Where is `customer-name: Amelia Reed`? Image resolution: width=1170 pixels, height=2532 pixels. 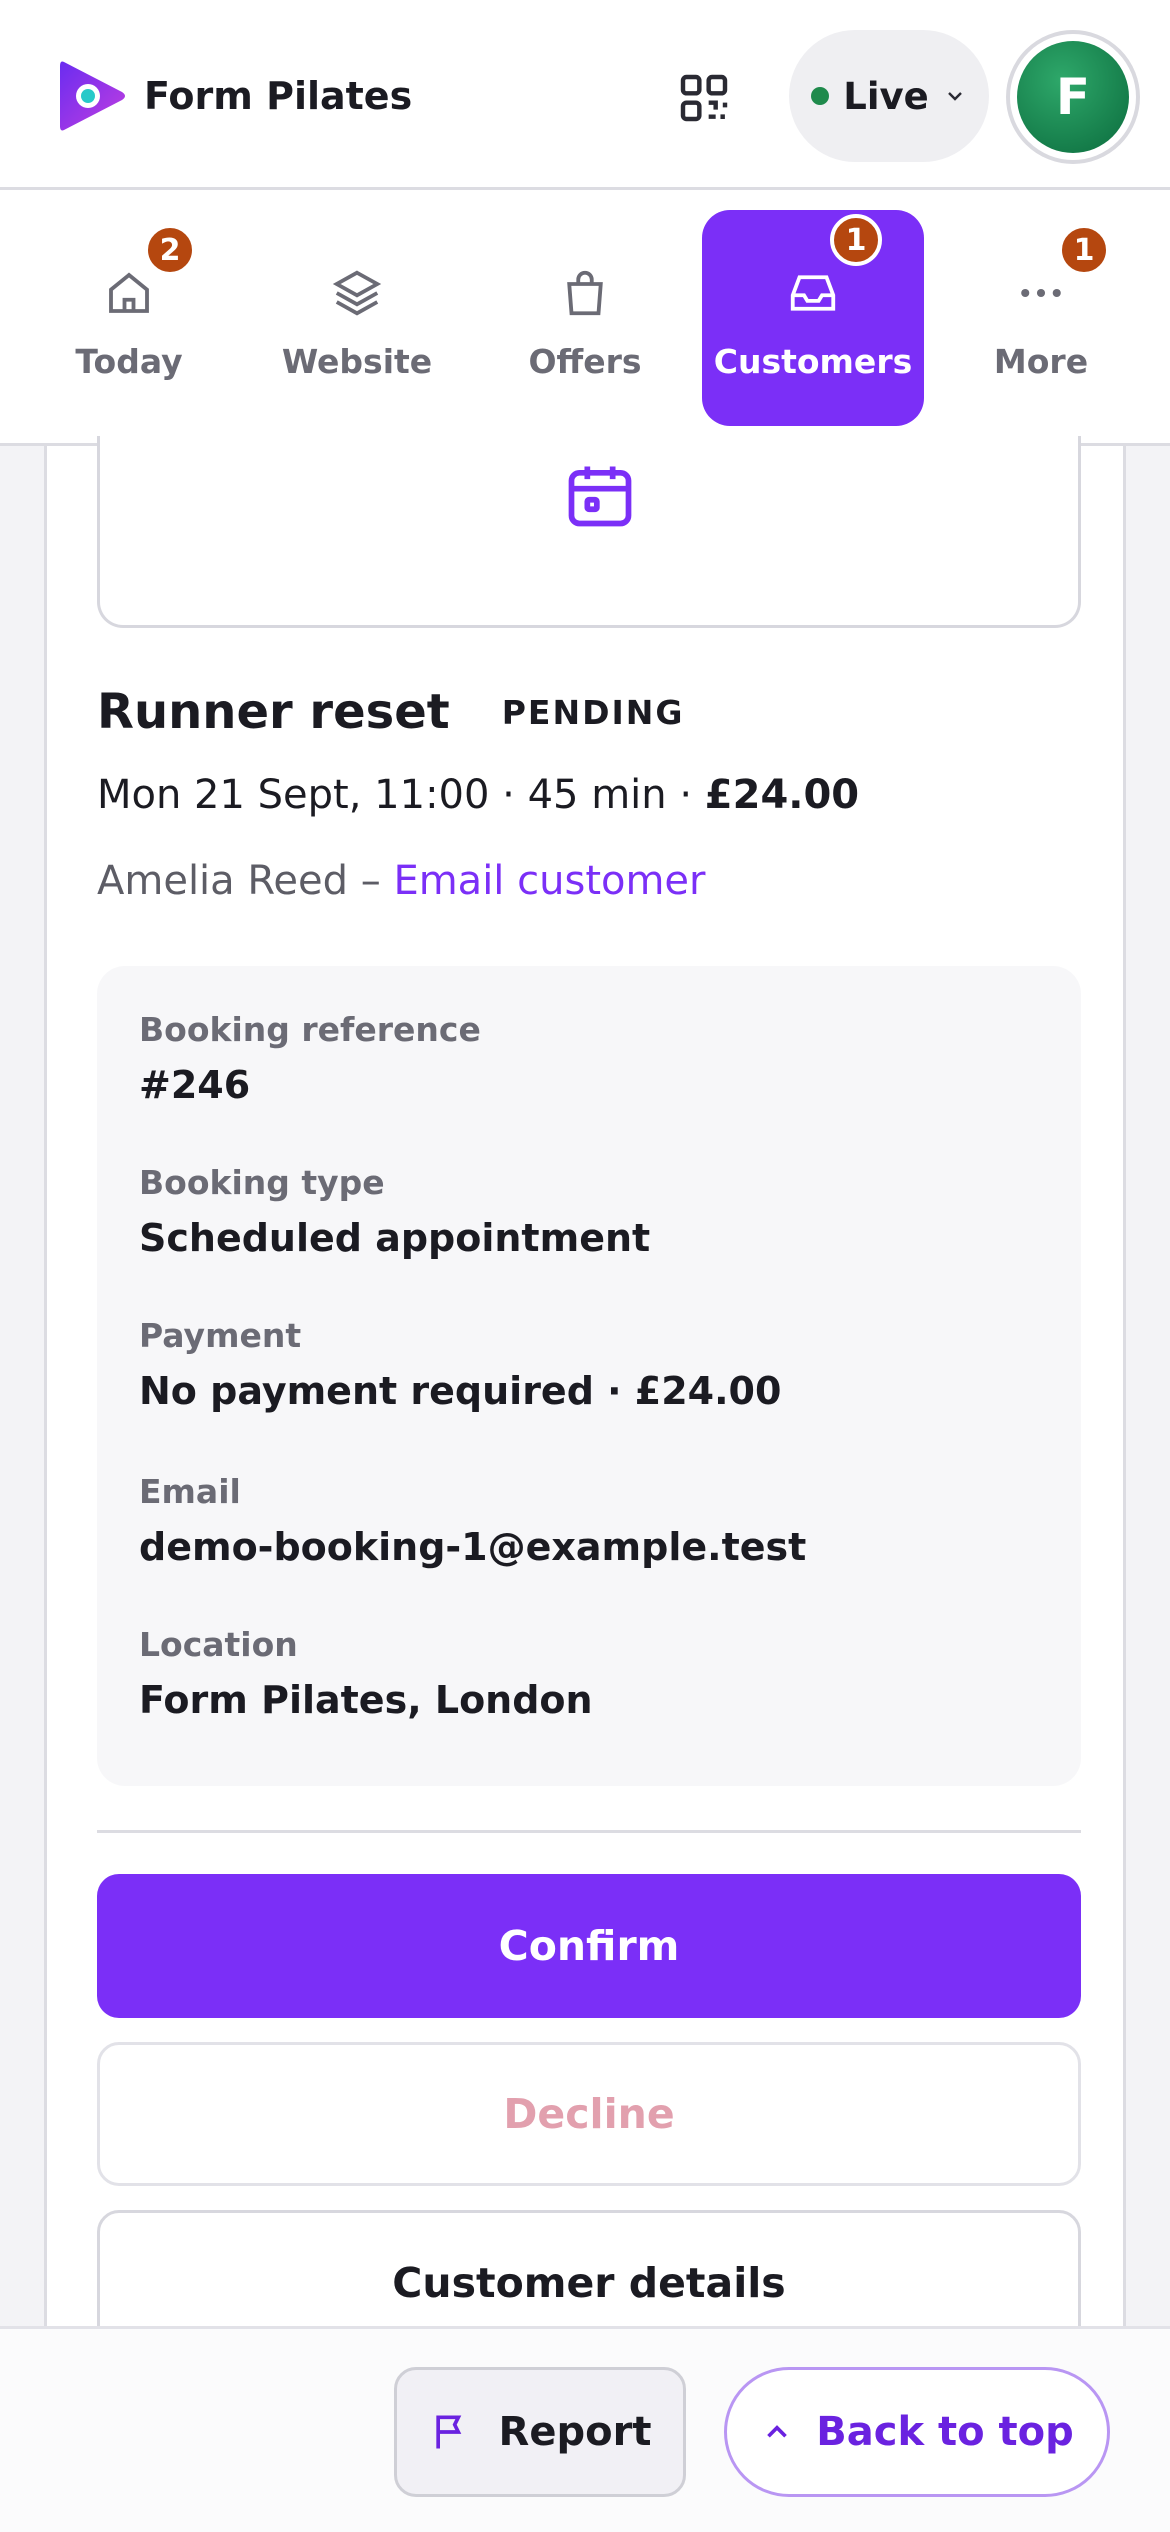 customer-name: Amelia Reed is located at coordinates (222, 881).